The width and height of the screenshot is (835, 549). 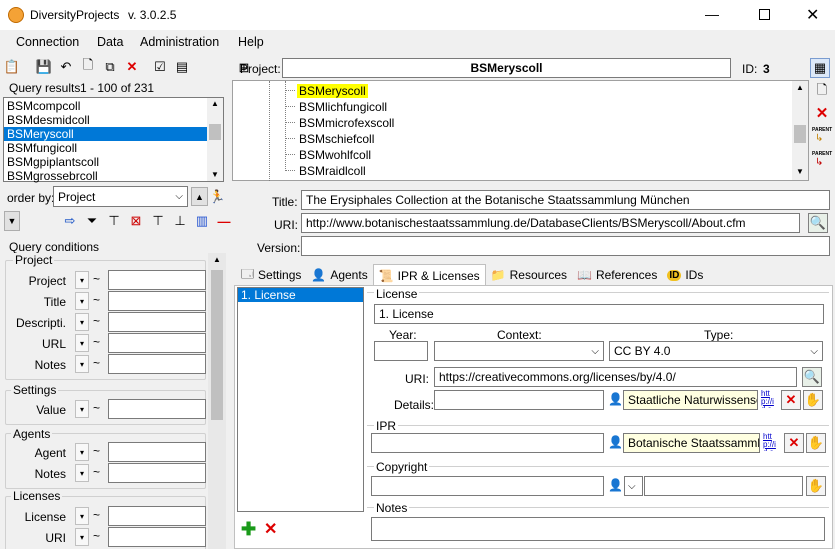 I want to click on copy-icon: ⧉, so click(x=110, y=67).